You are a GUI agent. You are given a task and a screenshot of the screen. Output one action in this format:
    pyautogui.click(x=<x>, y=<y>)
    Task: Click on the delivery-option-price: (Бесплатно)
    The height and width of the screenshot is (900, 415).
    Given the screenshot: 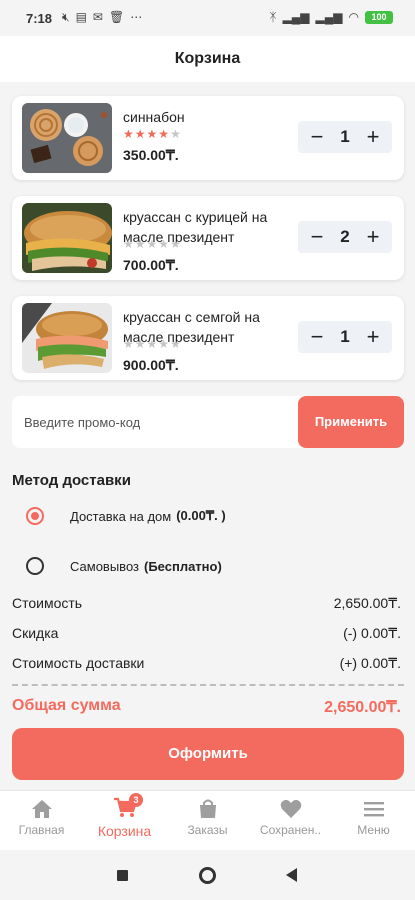 What is the action you would take?
    pyautogui.click(x=183, y=566)
    